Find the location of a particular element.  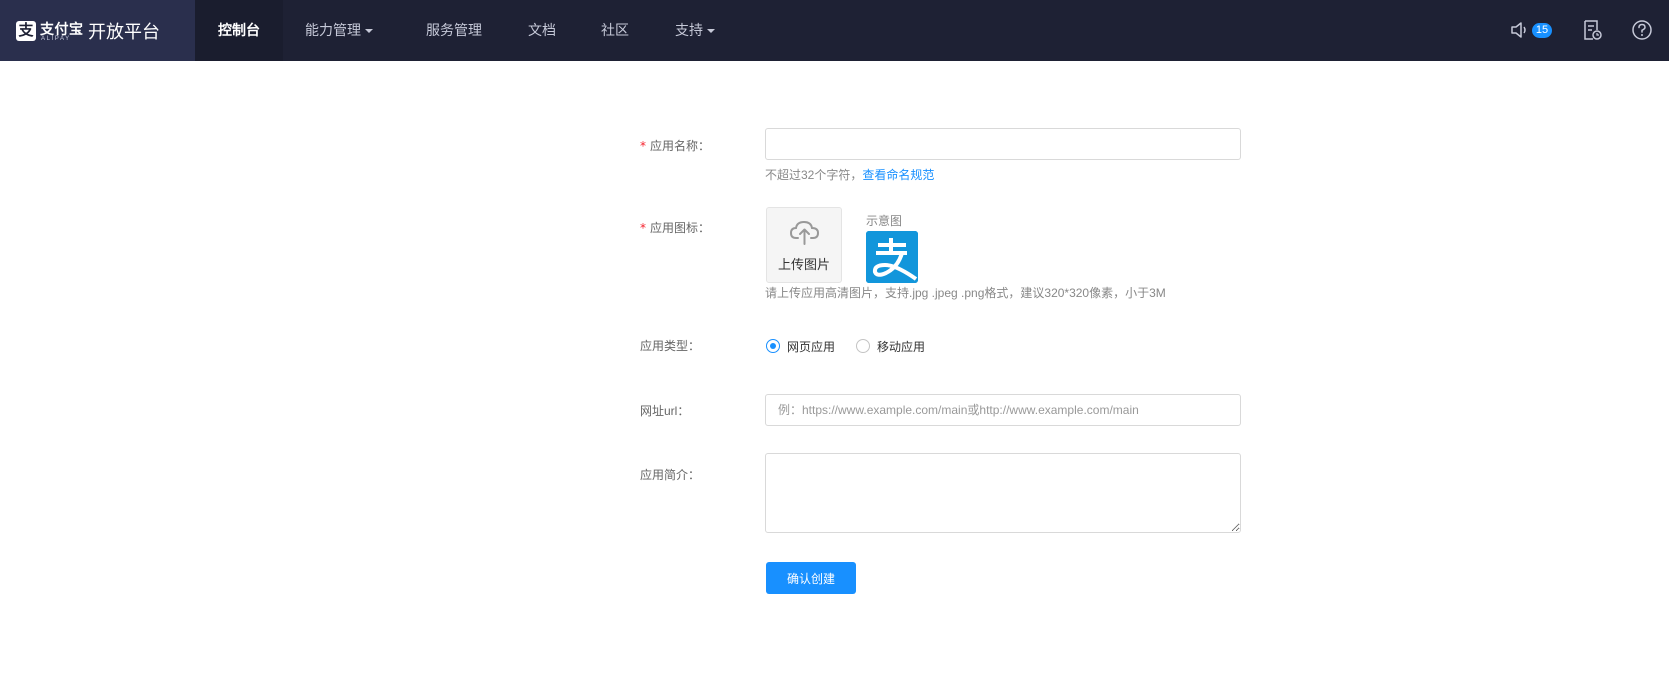

app-name-input is located at coordinates (1003, 144).